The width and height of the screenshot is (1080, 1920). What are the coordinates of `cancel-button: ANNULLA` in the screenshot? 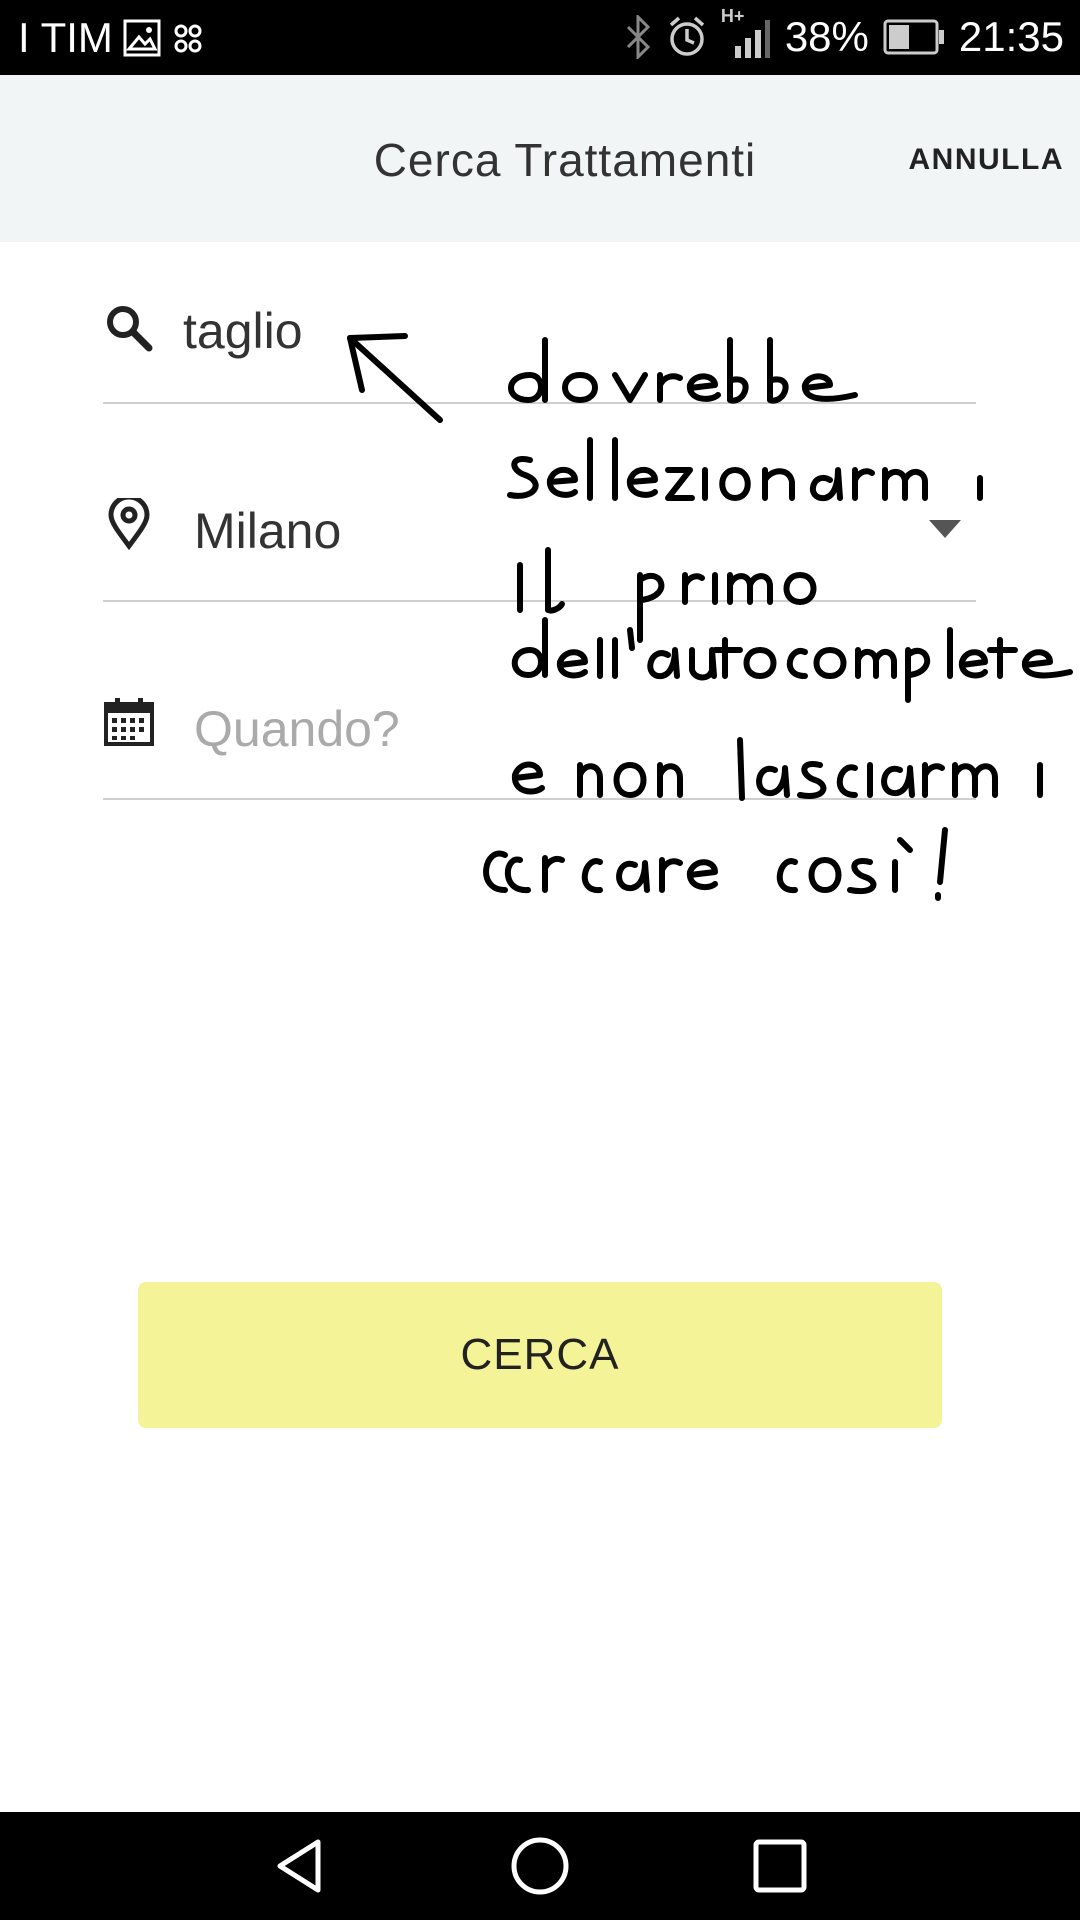 It's located at (986, 160).